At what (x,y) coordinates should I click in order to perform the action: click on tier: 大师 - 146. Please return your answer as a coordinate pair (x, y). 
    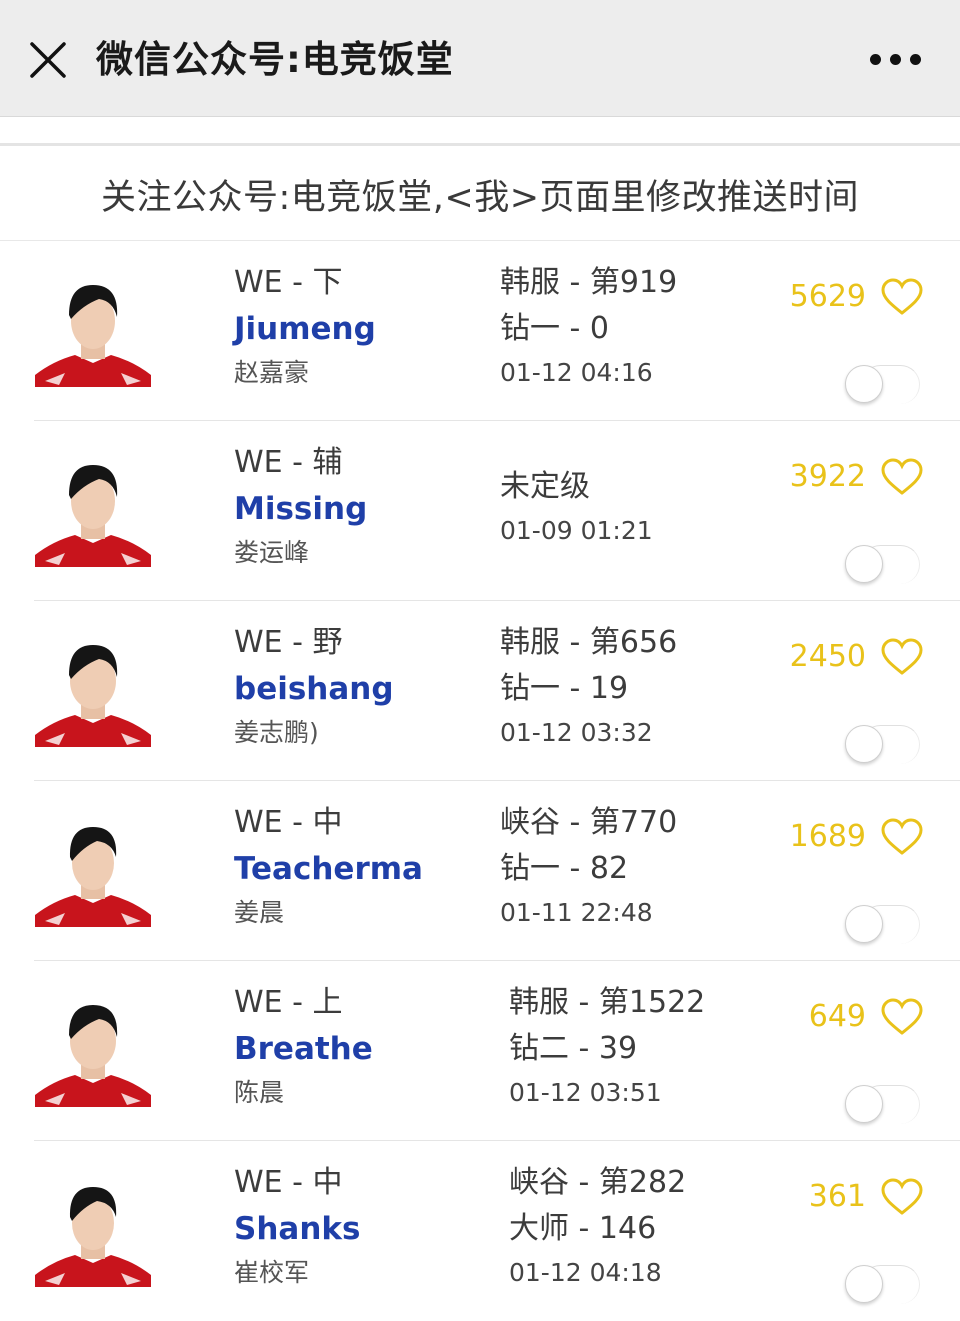
    Looking at the image, I should click on (583, 1228).